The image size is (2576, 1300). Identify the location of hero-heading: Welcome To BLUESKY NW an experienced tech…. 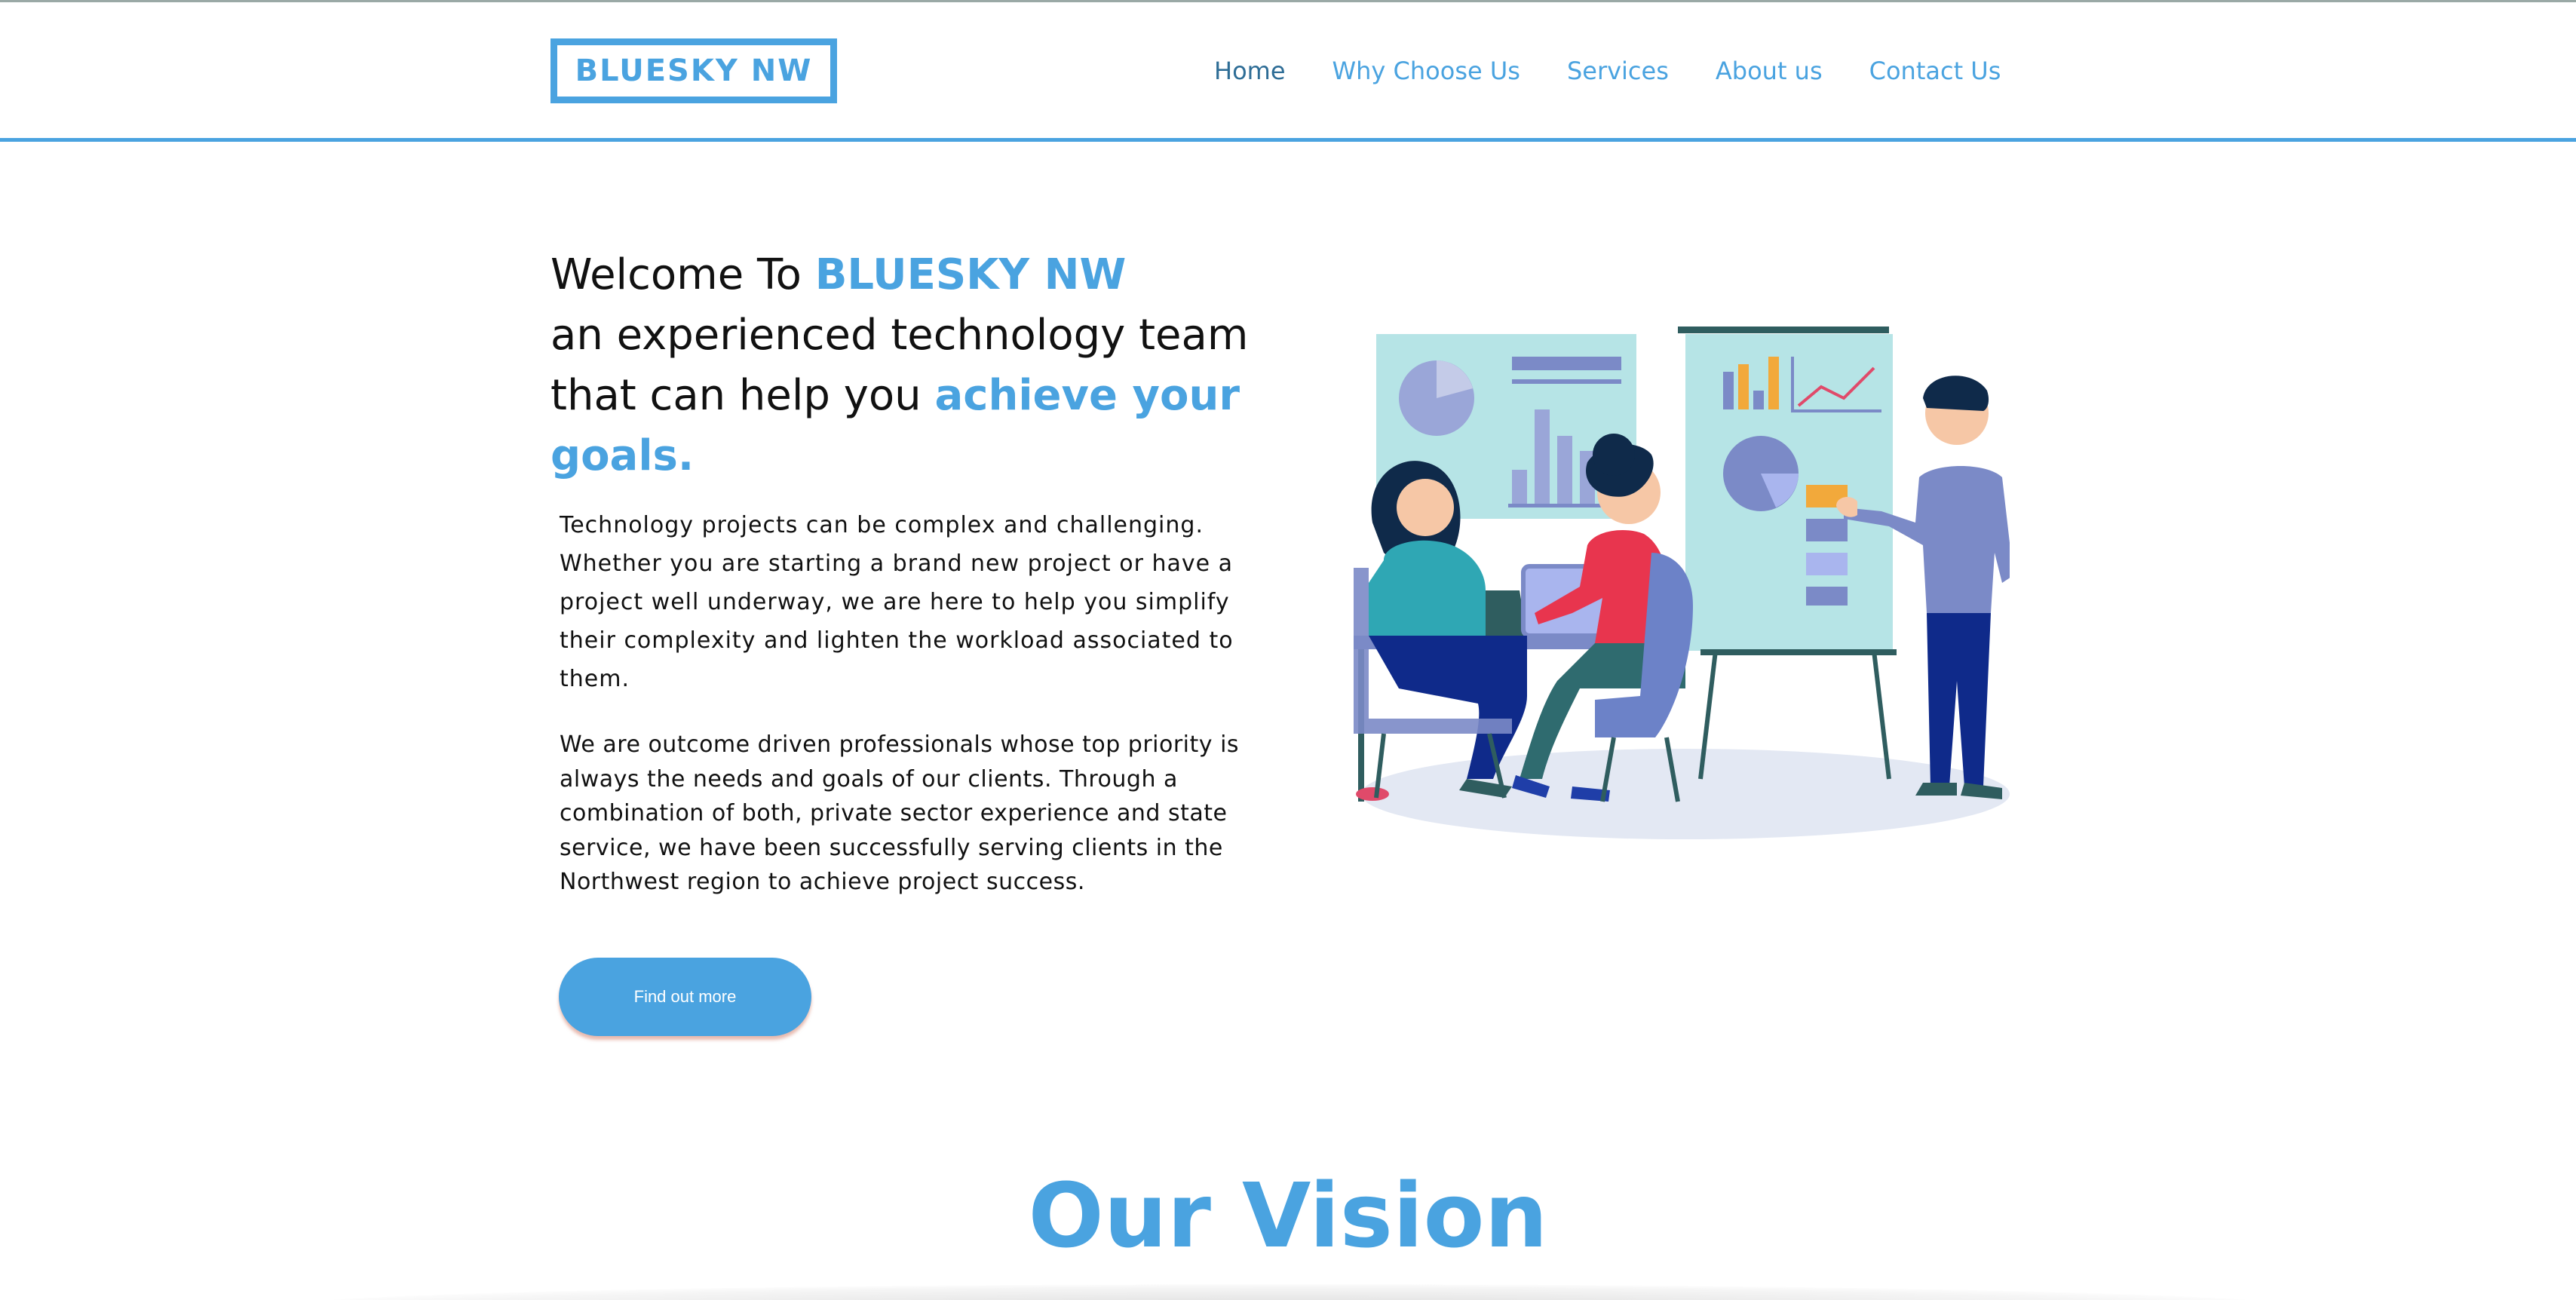
(920, 366).